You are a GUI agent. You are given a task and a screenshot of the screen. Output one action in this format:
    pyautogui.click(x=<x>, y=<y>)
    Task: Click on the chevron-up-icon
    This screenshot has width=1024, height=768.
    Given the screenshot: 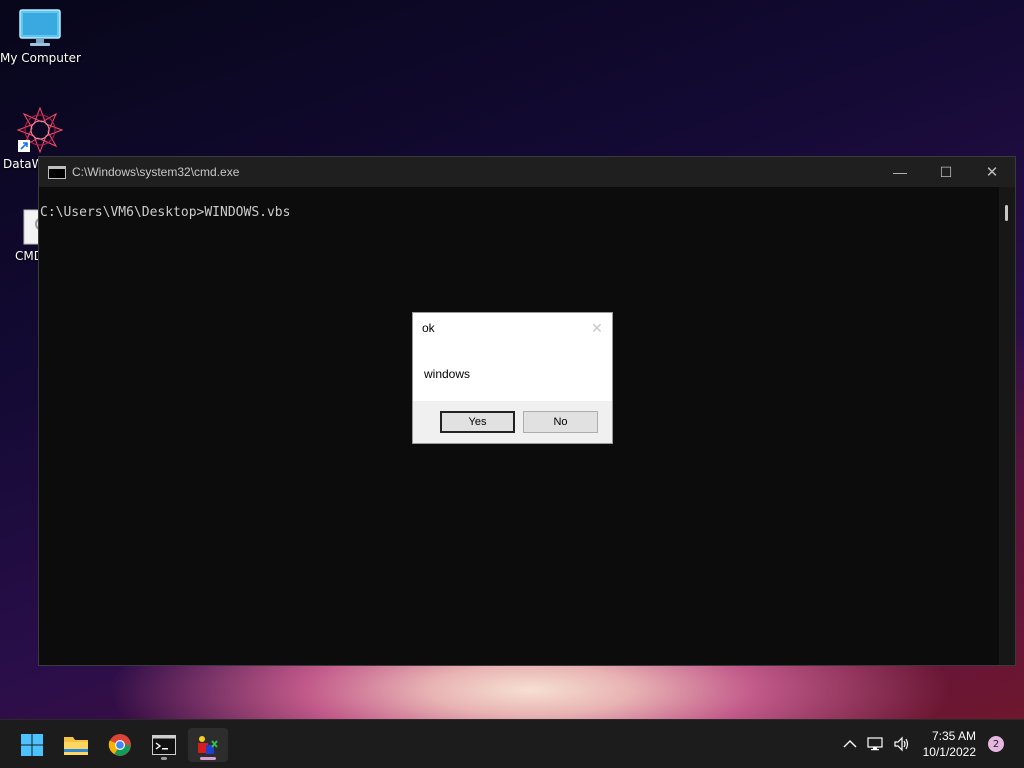 What is the action you would take?
    pyautogui.click(x=850, y=744)
    